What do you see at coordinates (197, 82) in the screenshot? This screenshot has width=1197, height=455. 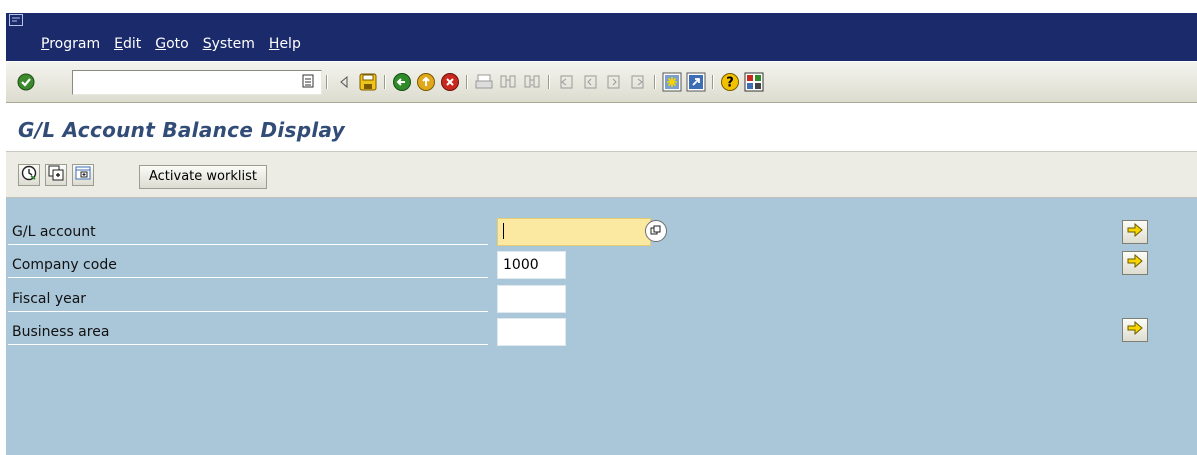 I see `command-field` at bounding box center [197, 82].